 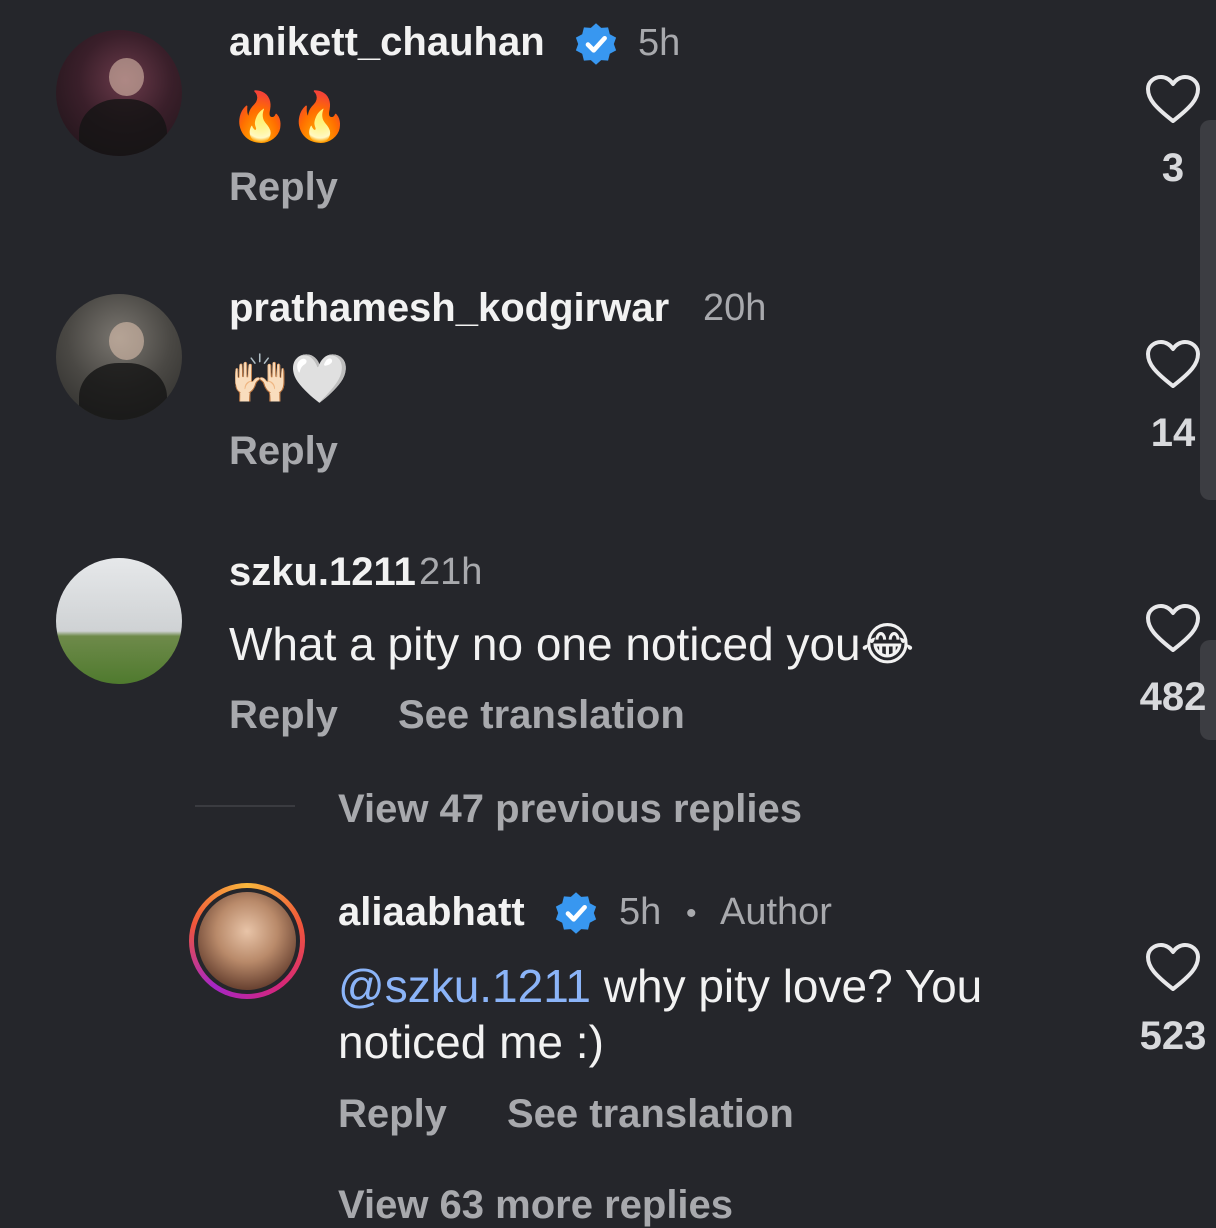 I want to click on comment-time: 20h, so click(x=735, y=308).